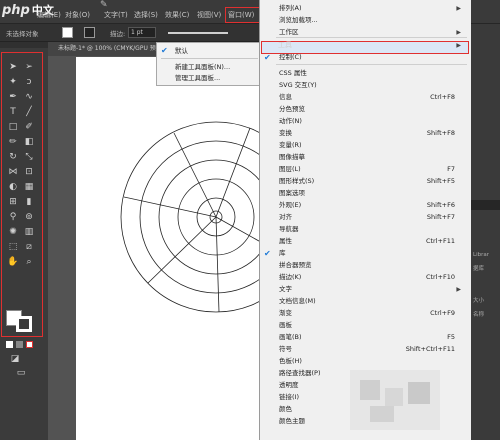  I want to click on workspace-default: 默认, so click(181, 51).